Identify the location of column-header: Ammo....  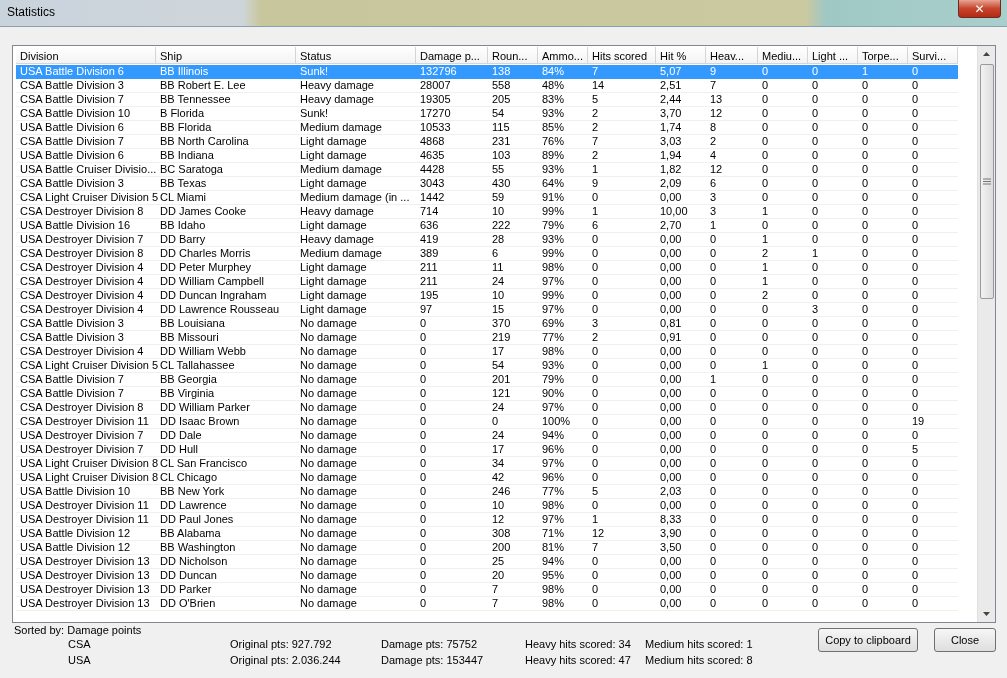
(563, 55).